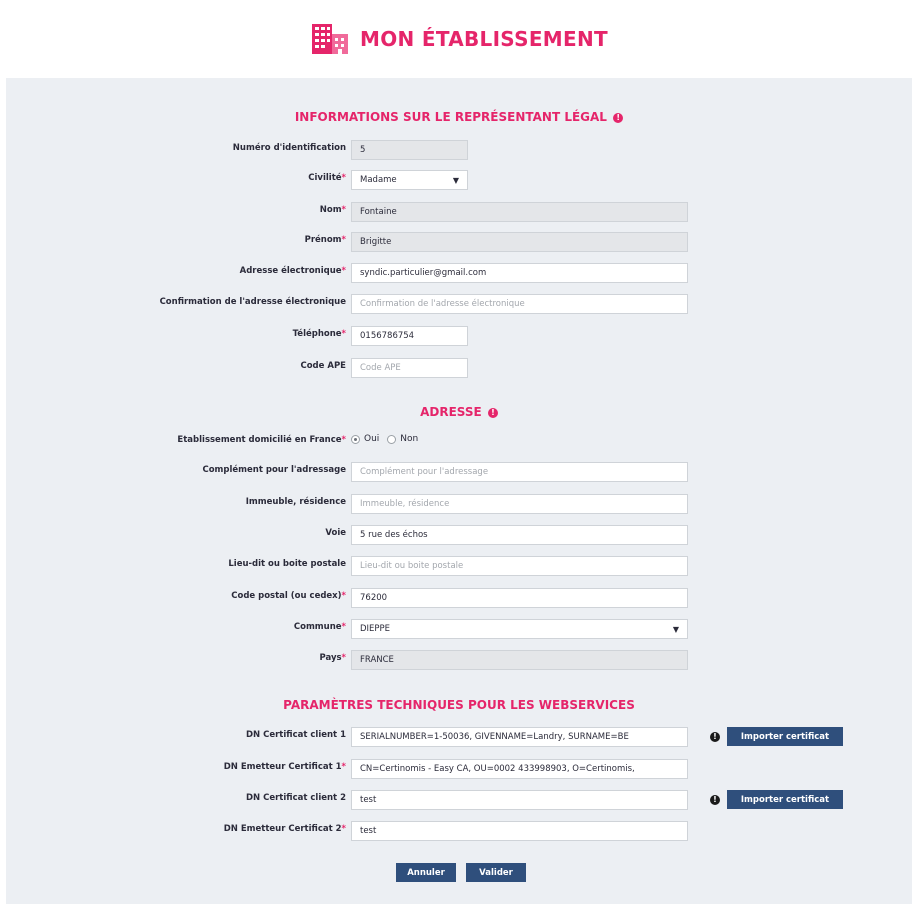 The height and width of the screenshot is (909, 918). What do you see at coordinates (519, 504) in the screenshot?
I see `building-input: Immeuble, résidence` at bounding box center [519, 504].